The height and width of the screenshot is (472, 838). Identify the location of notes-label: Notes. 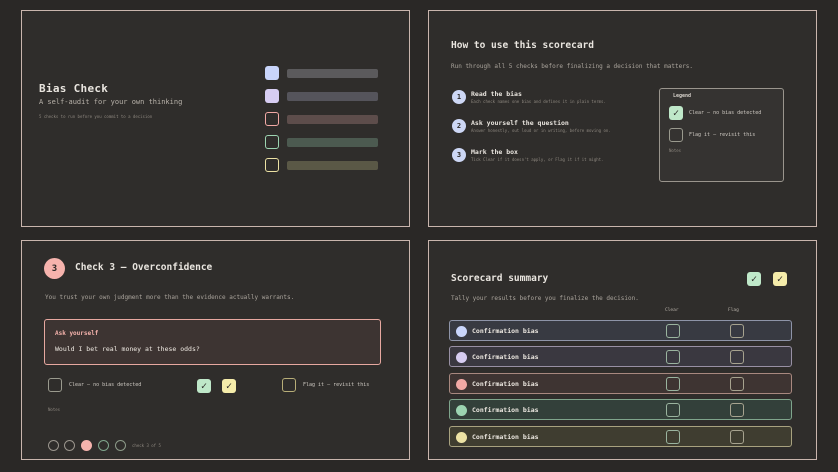
(54, 409).